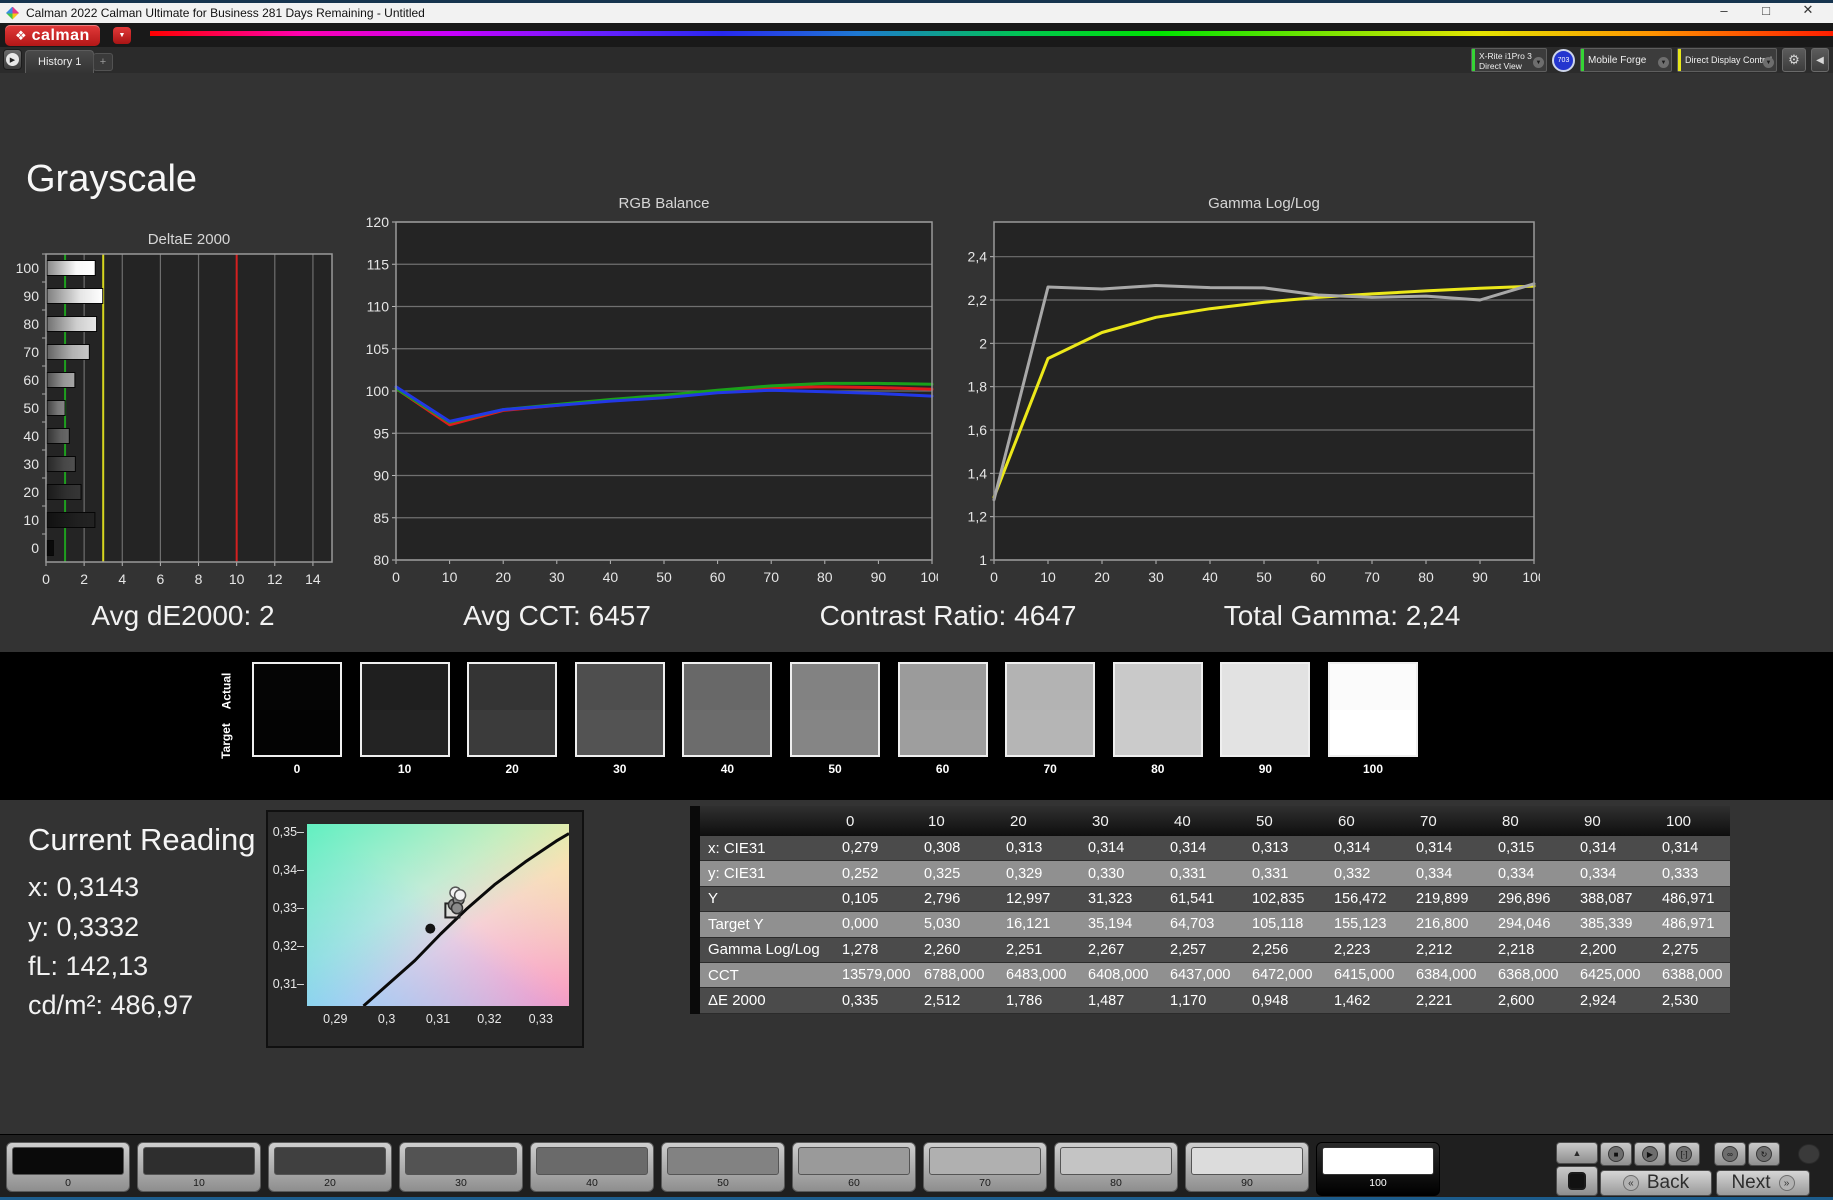  Describe the element at coordinates (1509, 60) in the screenshot. I see `meter-dropdown: X-Rite i1Pro 3 Direct View ▼` at that location.